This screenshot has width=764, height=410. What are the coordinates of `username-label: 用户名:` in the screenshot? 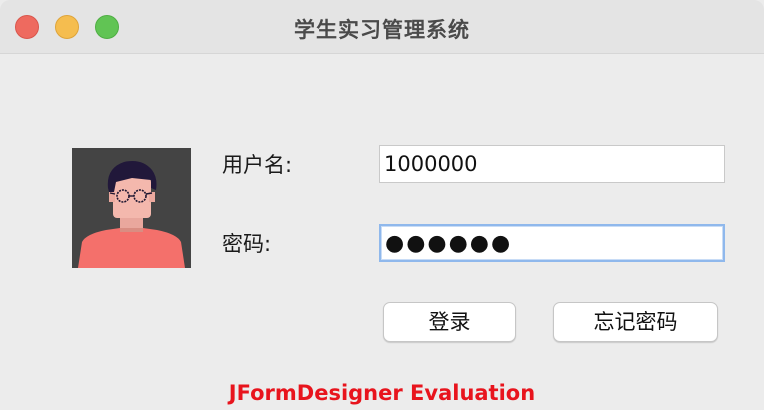 It's located at (257, 165).